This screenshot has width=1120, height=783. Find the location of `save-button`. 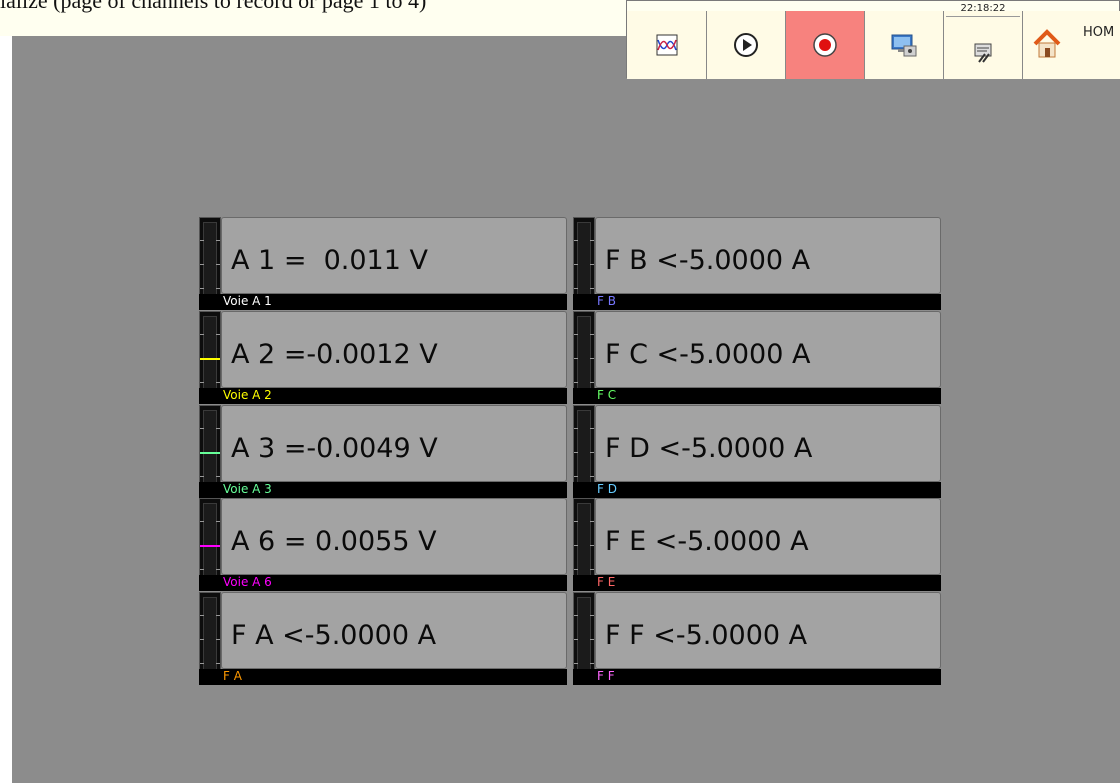

save-button is located at coordinates (903, 45).